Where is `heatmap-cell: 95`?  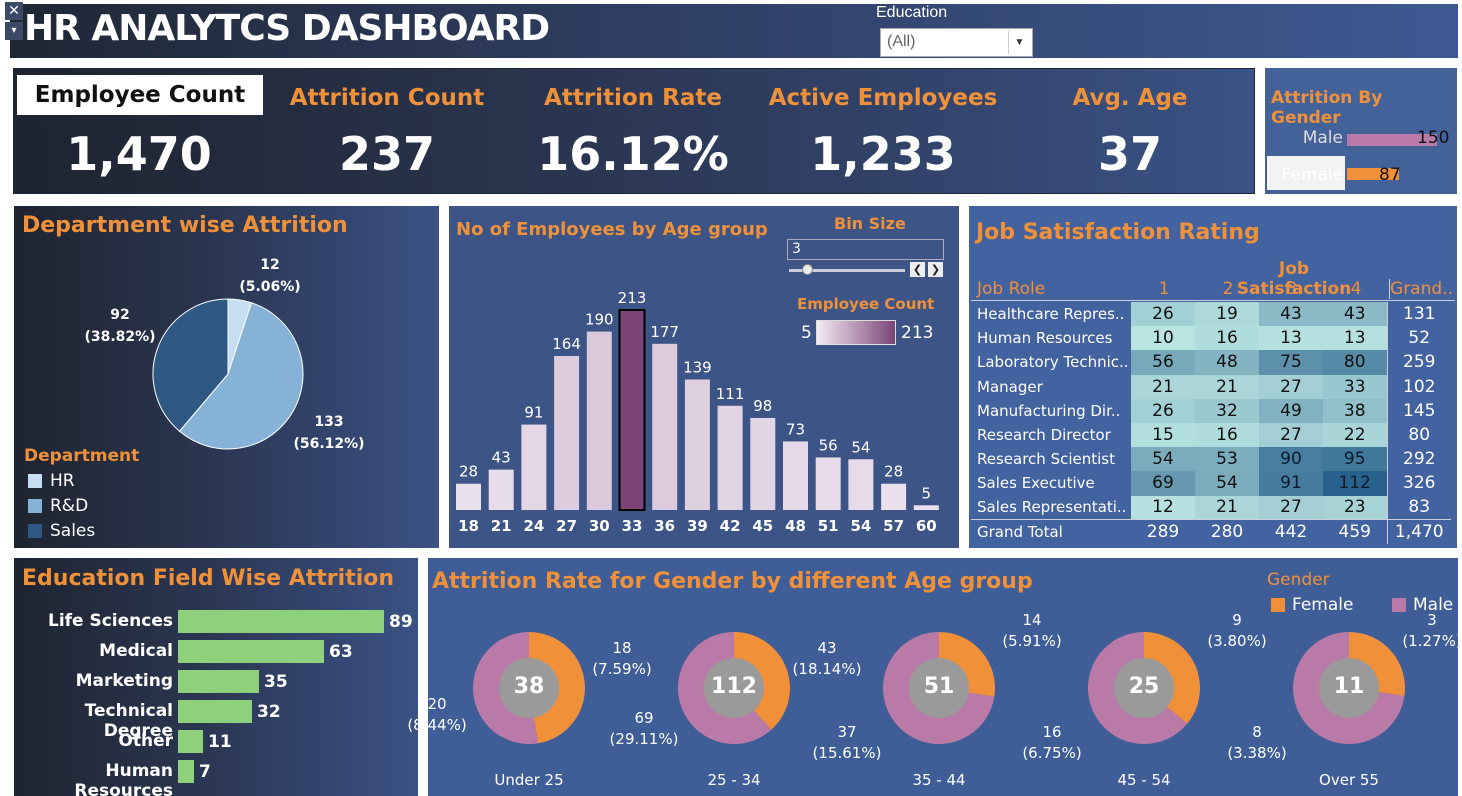
heatmap-cell: 95 is located at coordinates (1355, 459).